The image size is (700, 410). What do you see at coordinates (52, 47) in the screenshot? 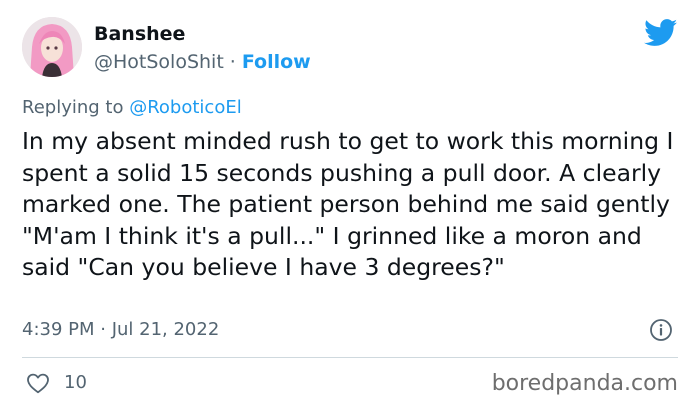
I see `avatar` at bounding box center [52, 47].